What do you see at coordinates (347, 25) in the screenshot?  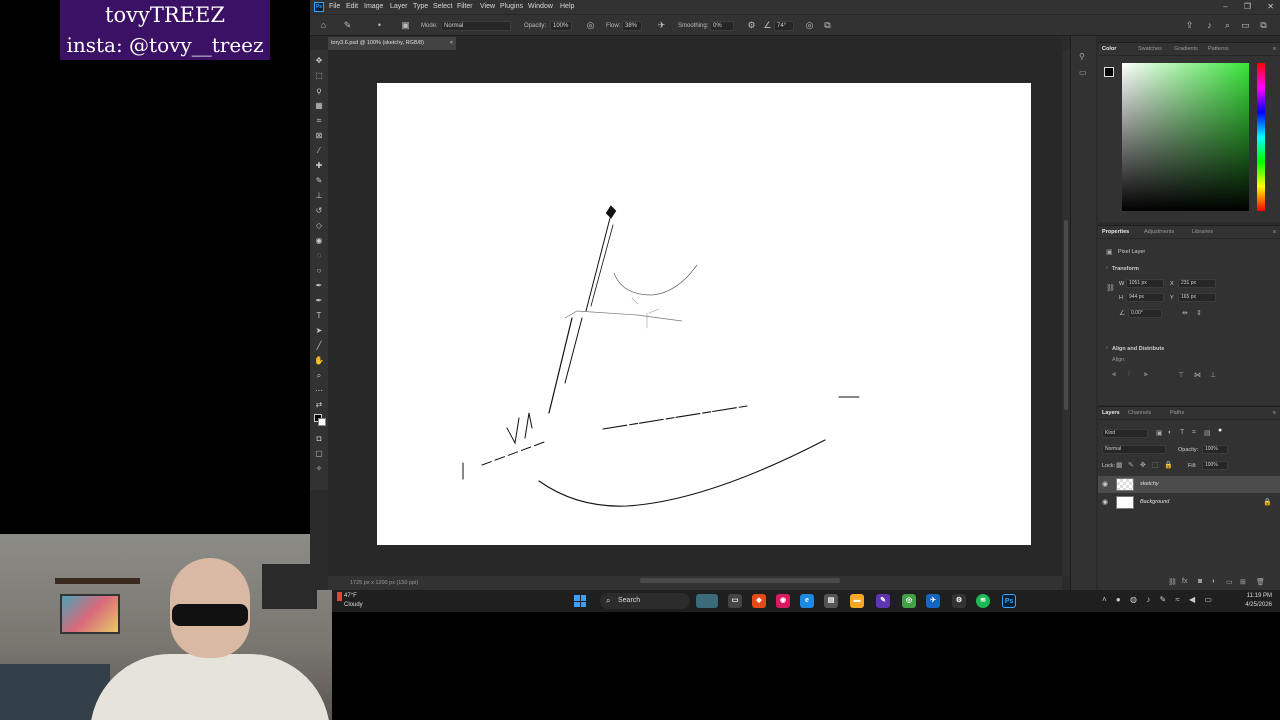 I see `brush-tool-icon: ✎` at bounding box center [347, 25].